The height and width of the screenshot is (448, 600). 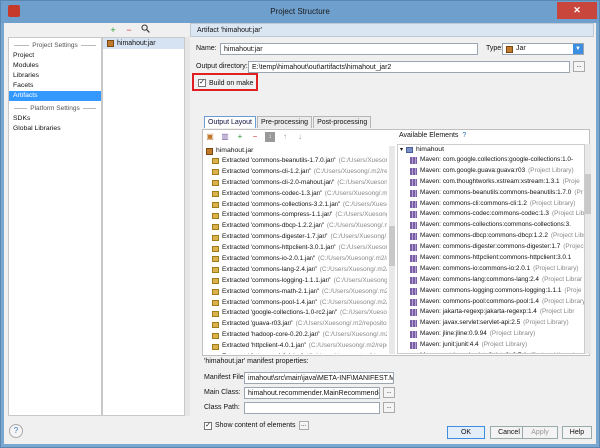 What do you see at coordinates (143, 43) in the screenshot?
I see `artifact-list-item: himahout:jar` at bounding box center [143, 43].